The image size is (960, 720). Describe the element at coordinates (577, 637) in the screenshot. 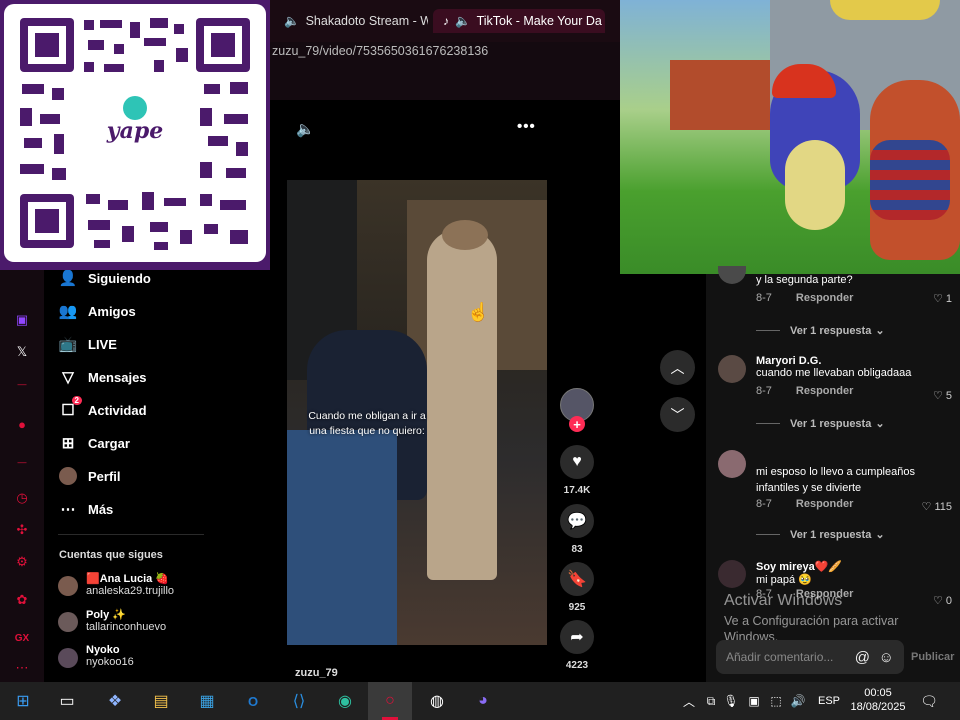

I see `share-button: ➦` at that location.